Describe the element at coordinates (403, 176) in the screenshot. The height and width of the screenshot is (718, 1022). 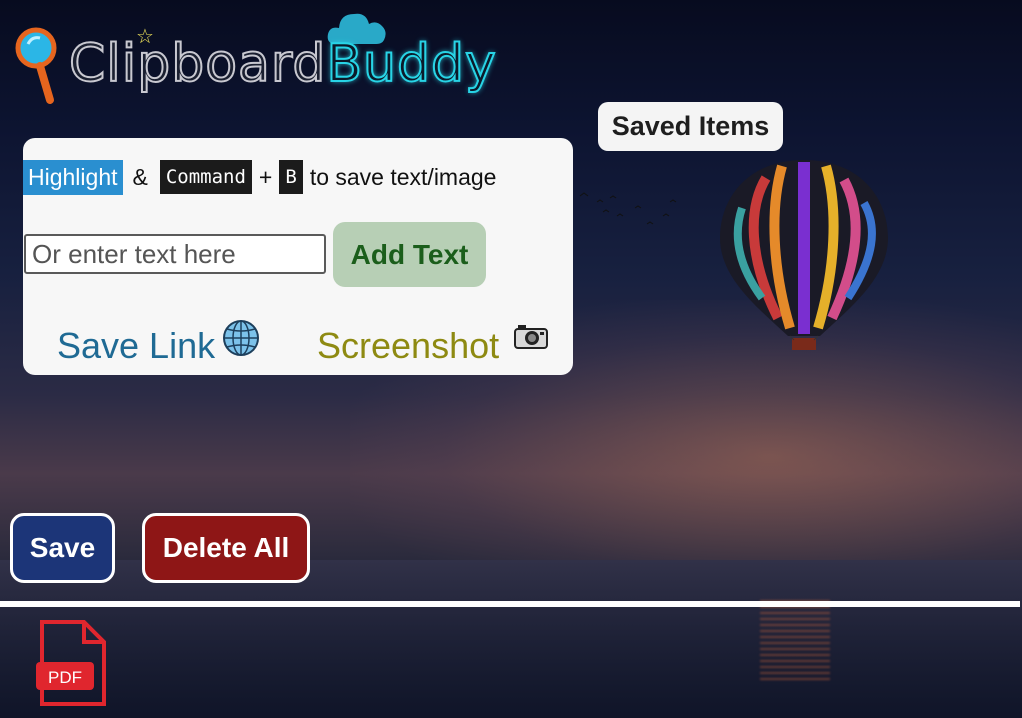
I see `instructions-tail: to save text/image` at that location.